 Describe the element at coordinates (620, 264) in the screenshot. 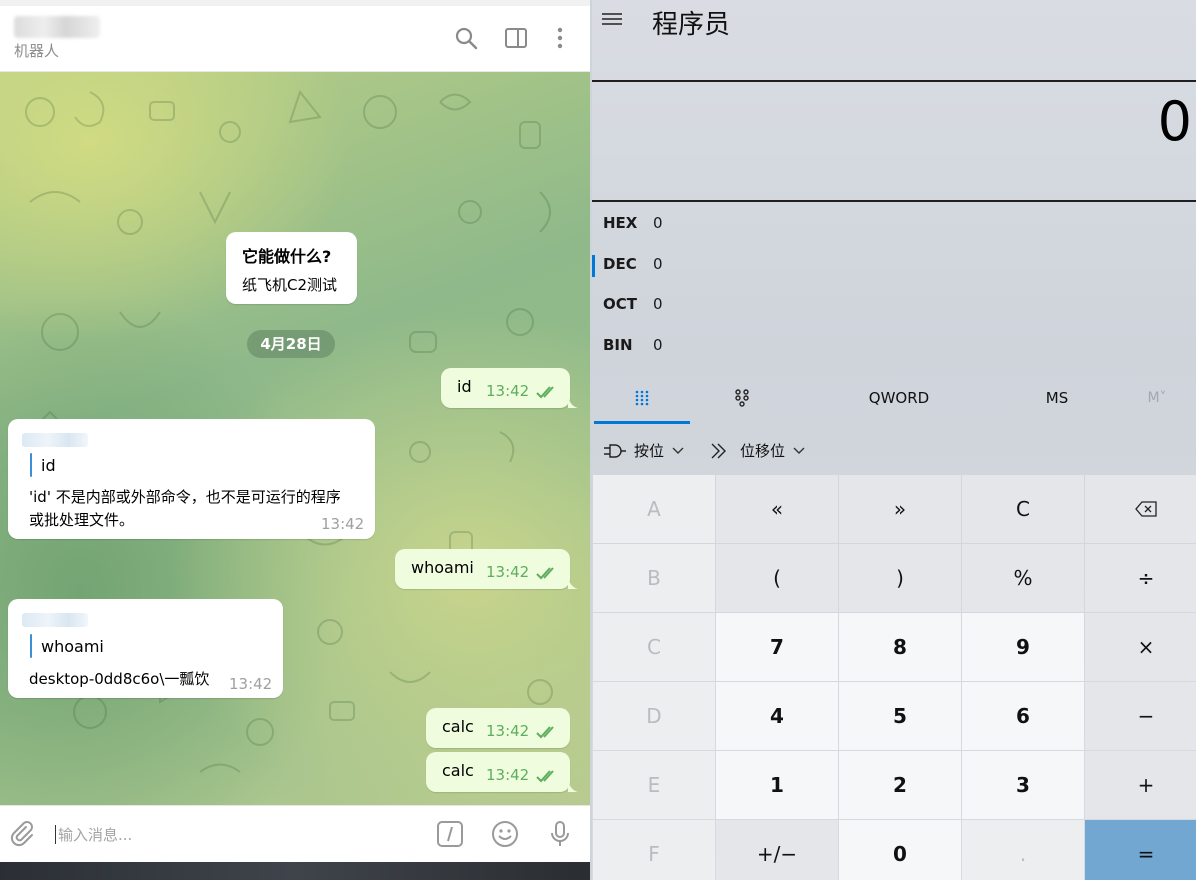

I see `radix-name: DEC` at that location.